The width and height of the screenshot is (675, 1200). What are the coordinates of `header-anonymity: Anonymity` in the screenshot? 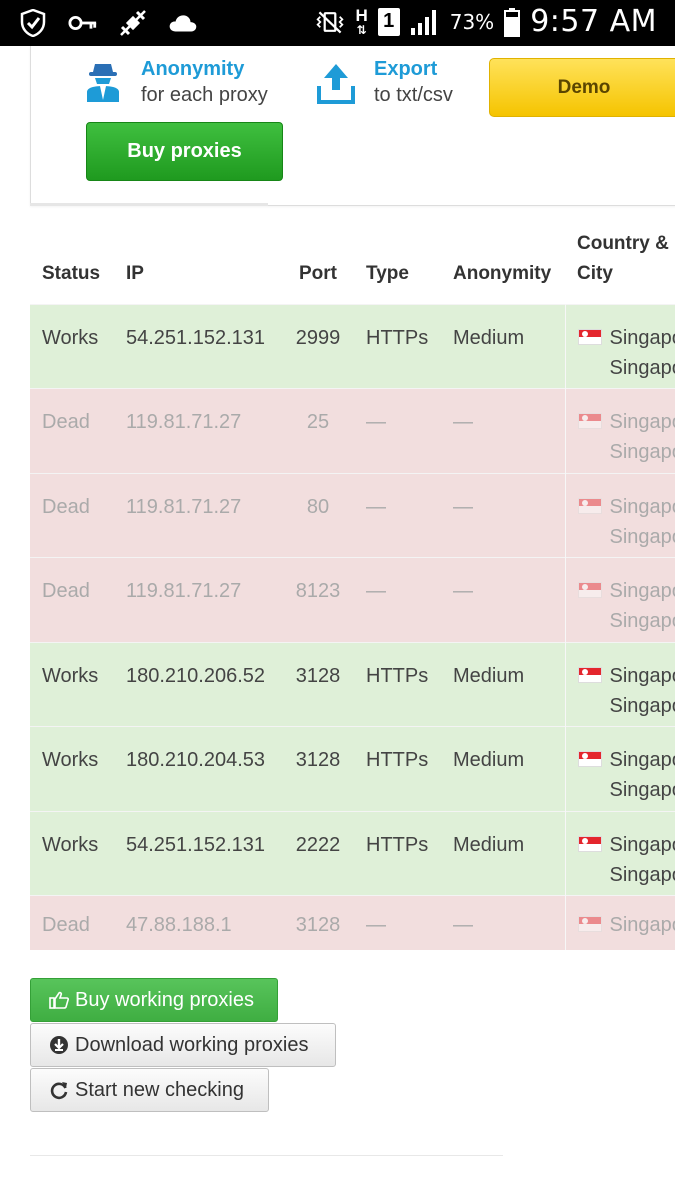 It's located at (503, 262).